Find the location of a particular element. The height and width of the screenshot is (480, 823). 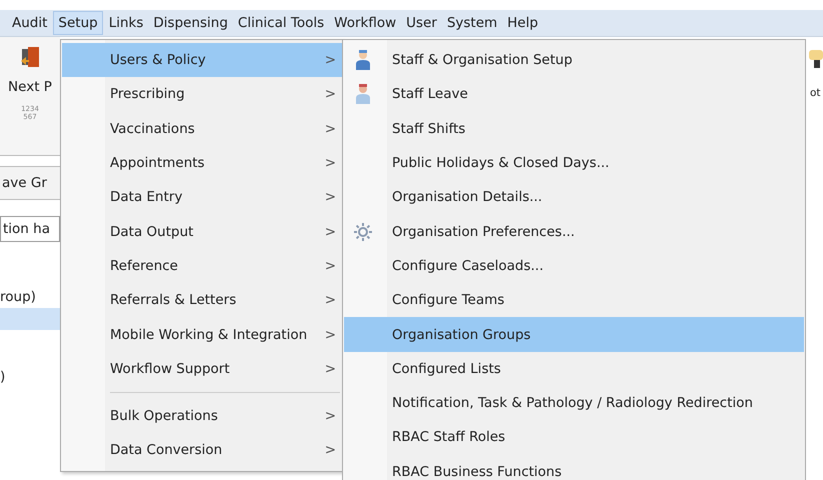

toolbar-label: Next P is located at coordinates (30, 87).